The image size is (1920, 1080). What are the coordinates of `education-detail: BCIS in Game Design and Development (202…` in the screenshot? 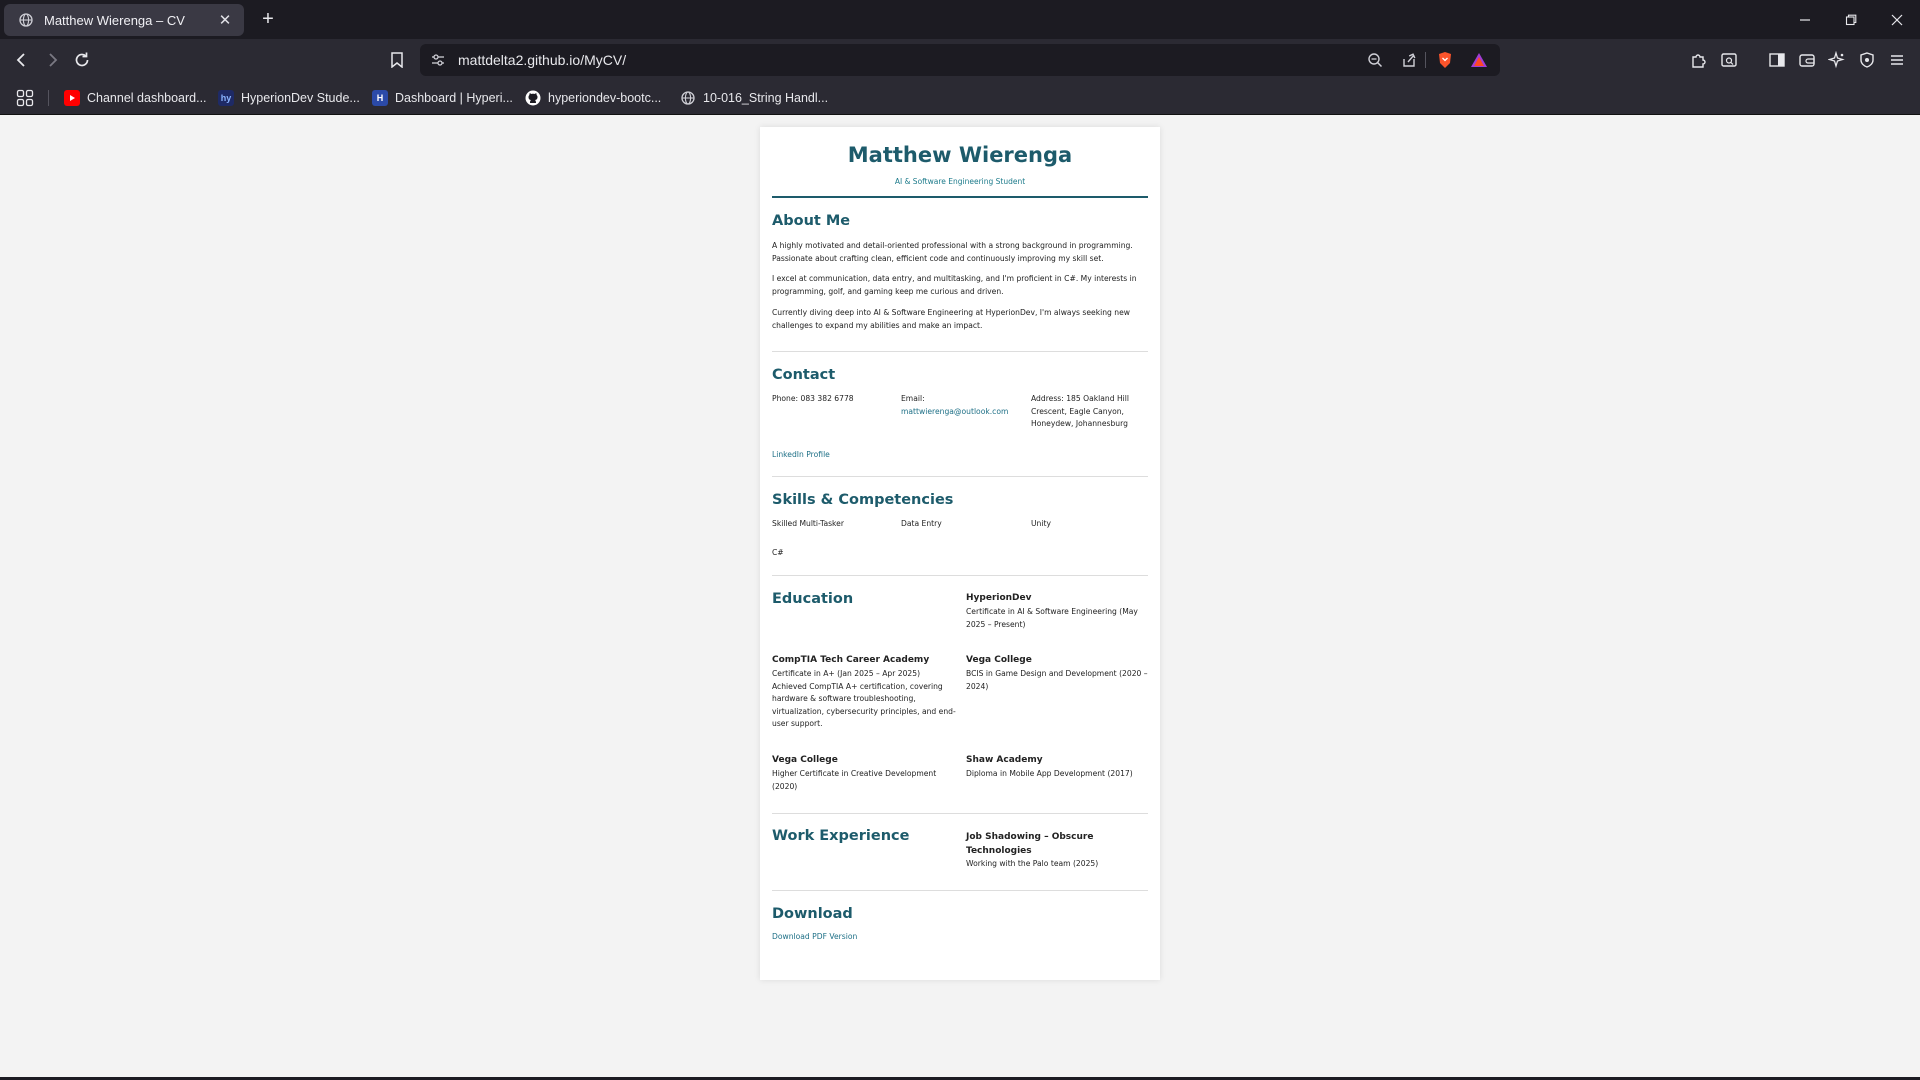 It's located at (1057, 680).